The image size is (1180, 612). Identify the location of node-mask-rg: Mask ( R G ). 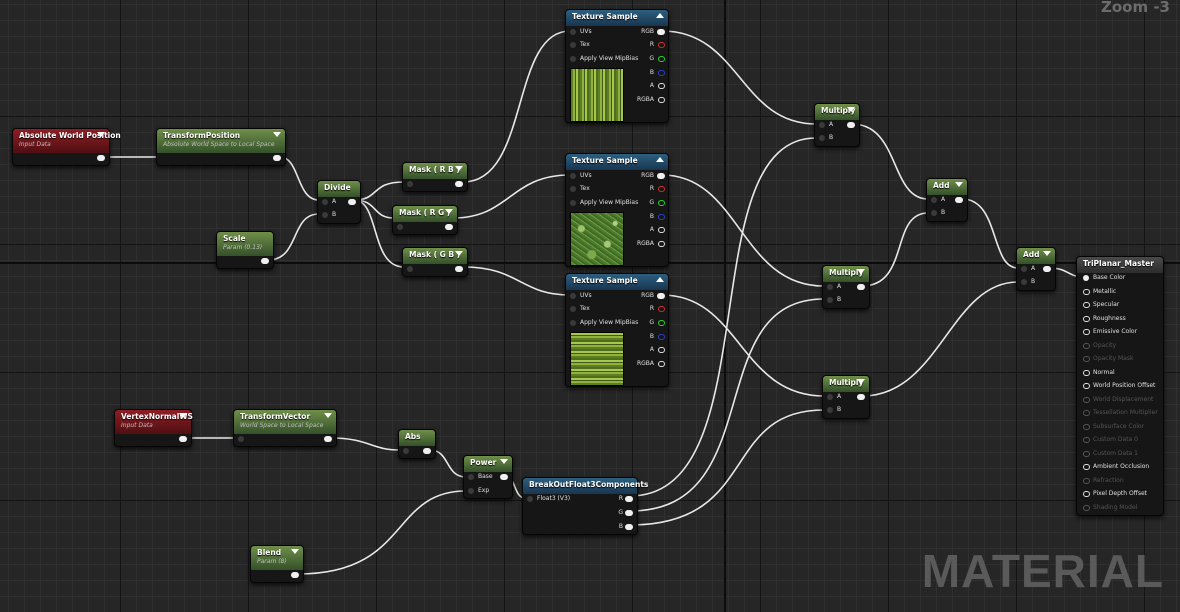
(425, 220).